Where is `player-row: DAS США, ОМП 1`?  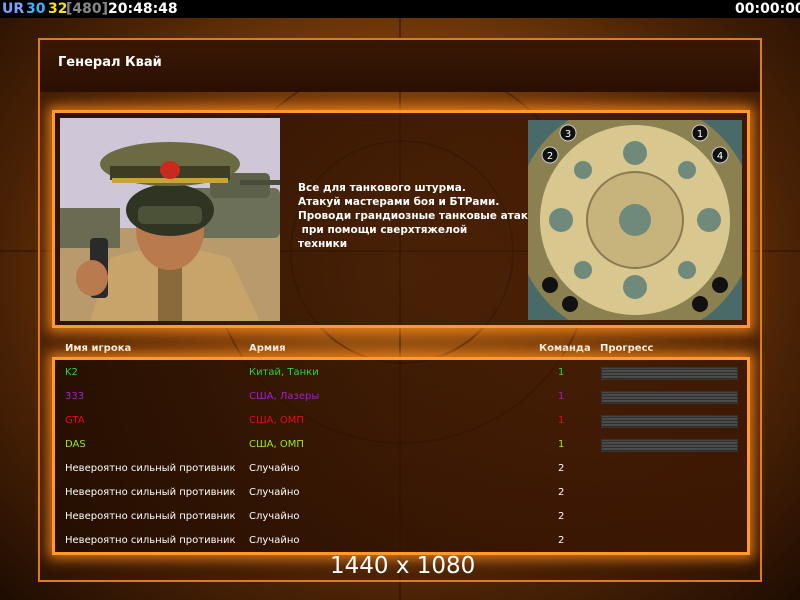
player-row: DAS США, ОМП 1 is located at coordinates (401, 445).